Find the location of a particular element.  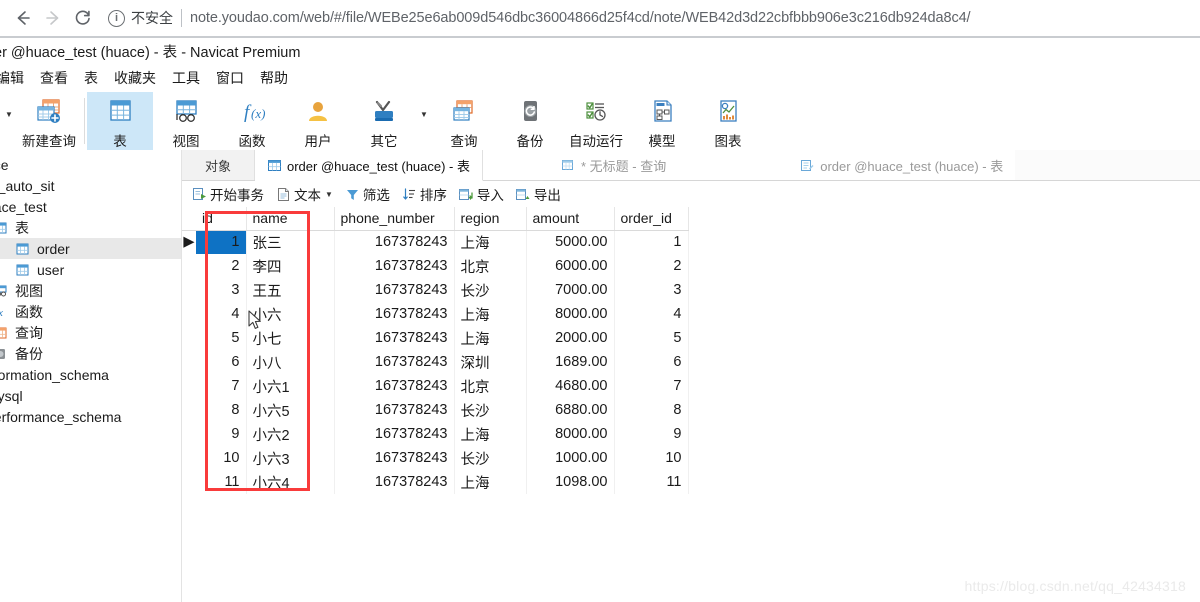

cell-order-id: 9 is located at coordinates (651, 434).